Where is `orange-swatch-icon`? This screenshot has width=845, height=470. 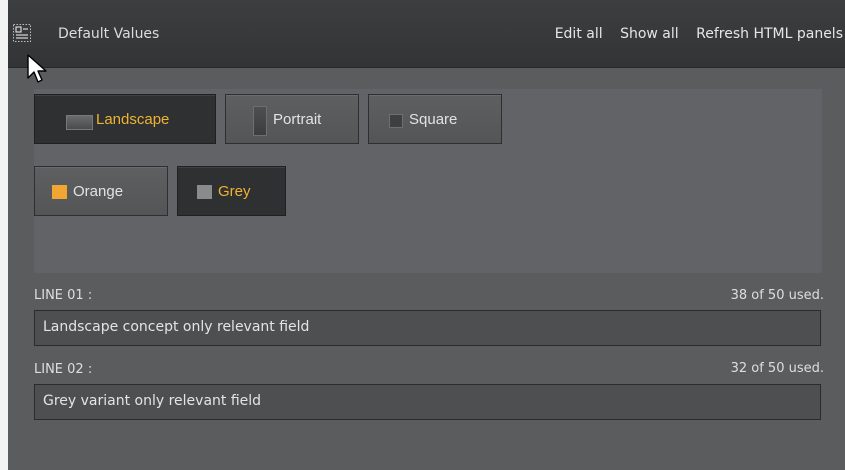
orange-swatch-icon is located at coordinates (59, 192).